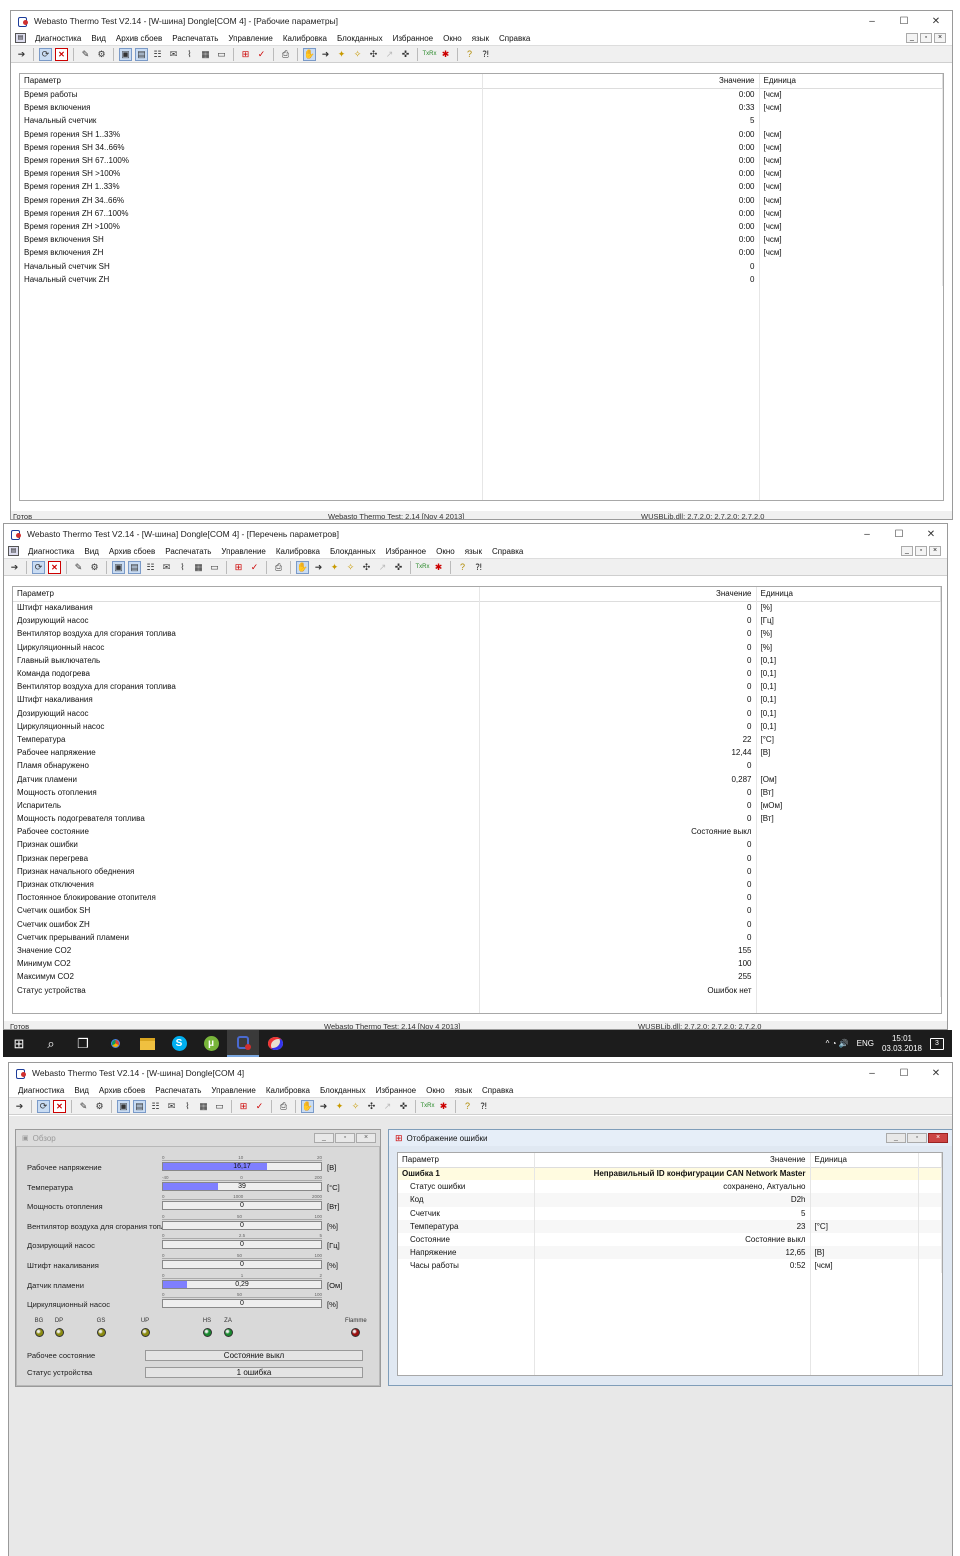  What do you see at coordinates (477, 858) in the screenshot?
I see `table-row: Признак перегрева 0` at bounding box center [477, 858].